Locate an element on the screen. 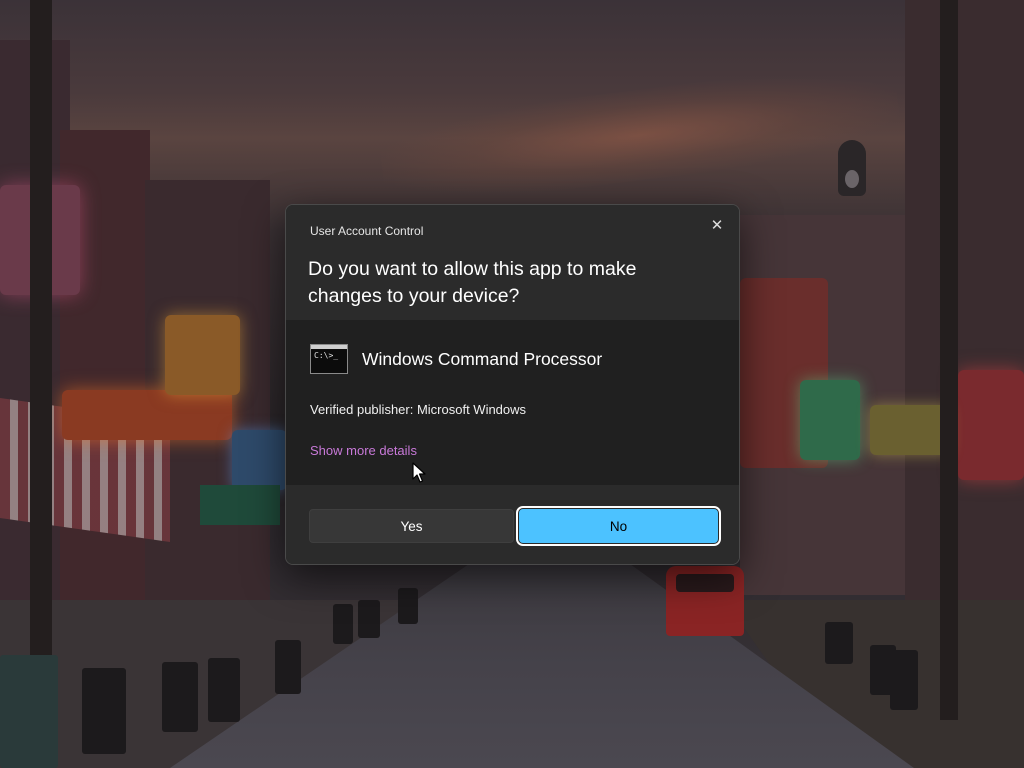 The image size is (1024, 768). neon-sign-right-red is located at coordinates (991, 425).